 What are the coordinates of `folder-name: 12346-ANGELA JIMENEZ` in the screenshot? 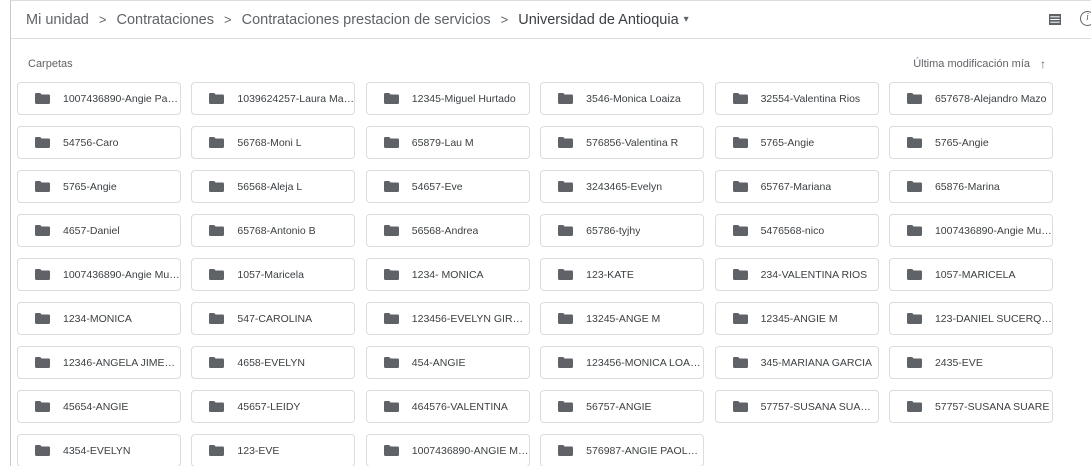 It's located at (121, 362).